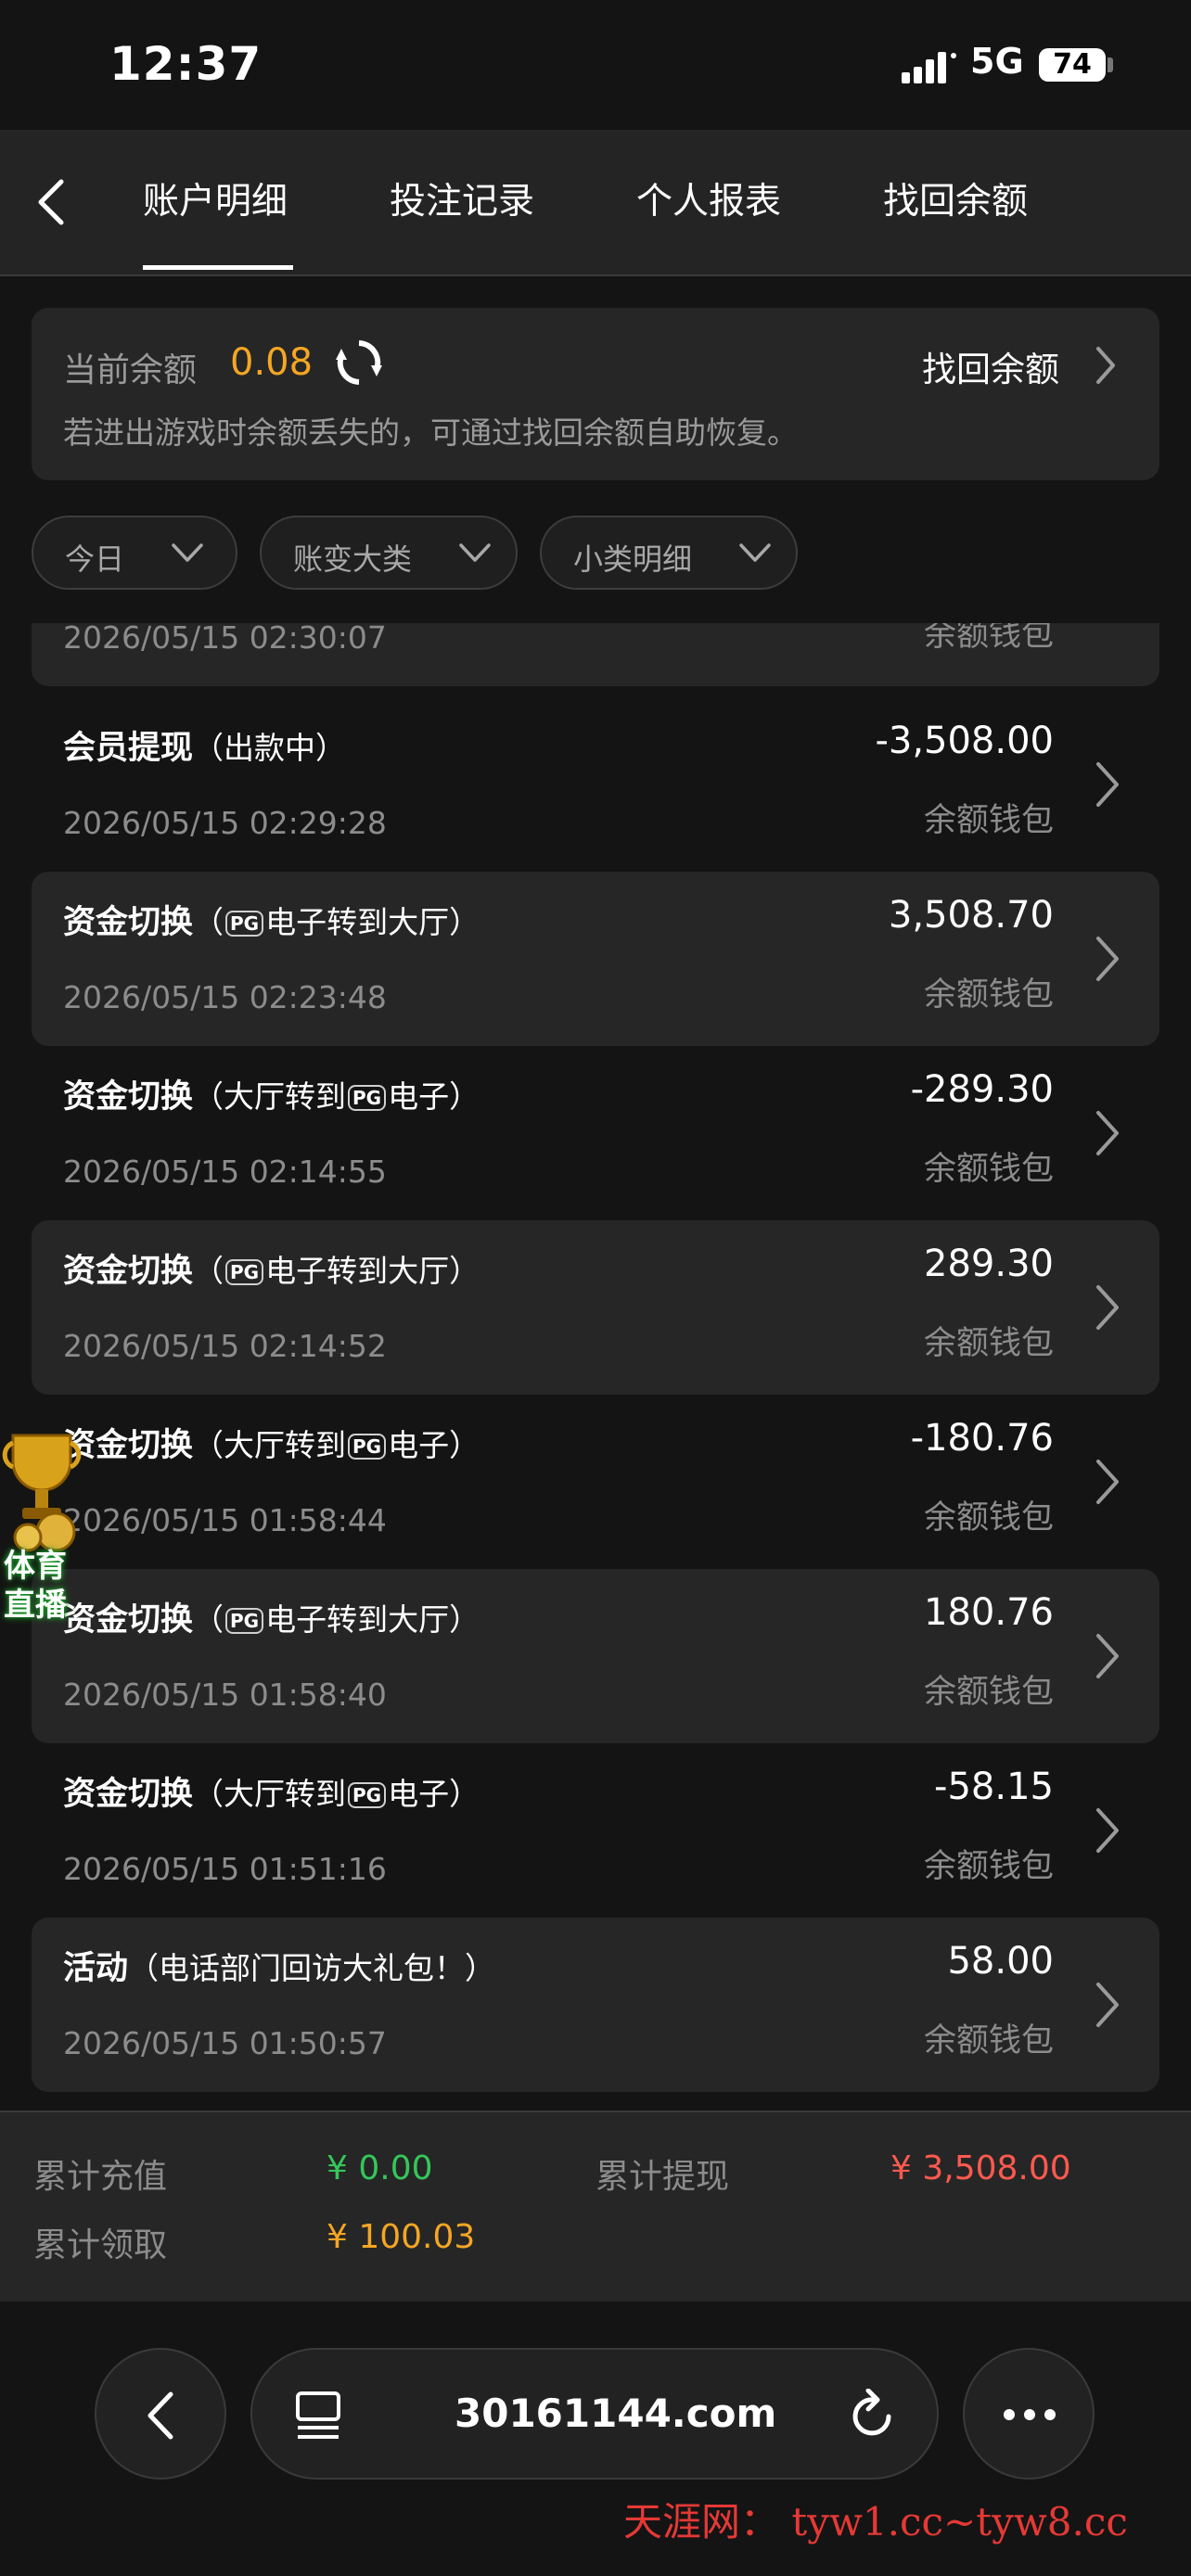  Describe the element at coordinates (186, 64) in the screenshot. I see `status-time: 12:37` at that location.